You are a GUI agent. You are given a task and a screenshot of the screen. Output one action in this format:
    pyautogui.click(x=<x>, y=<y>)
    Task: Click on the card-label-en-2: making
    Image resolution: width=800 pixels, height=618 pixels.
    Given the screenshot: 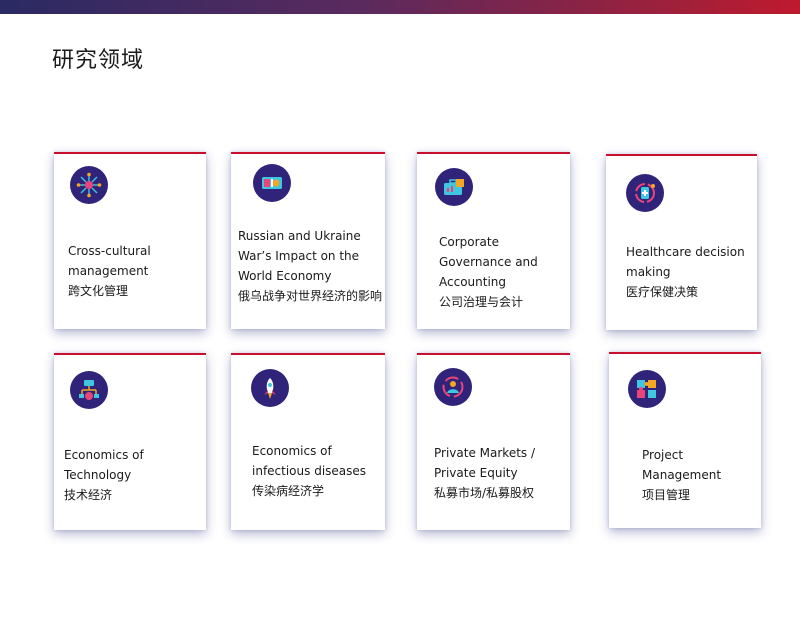 What is the action you would take?
    pyautogui.click(x=648, y=272)
    